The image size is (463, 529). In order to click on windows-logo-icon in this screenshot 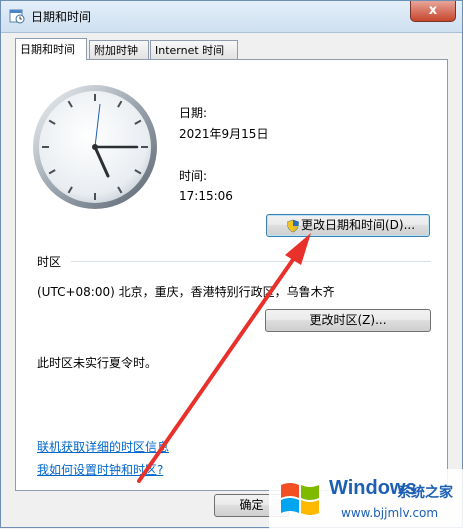, I will do `click(300, 499)`.